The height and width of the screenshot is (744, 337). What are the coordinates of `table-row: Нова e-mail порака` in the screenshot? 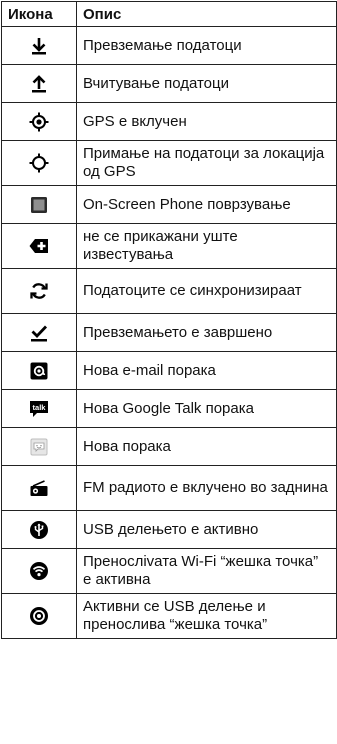 It's located at (169, 370).